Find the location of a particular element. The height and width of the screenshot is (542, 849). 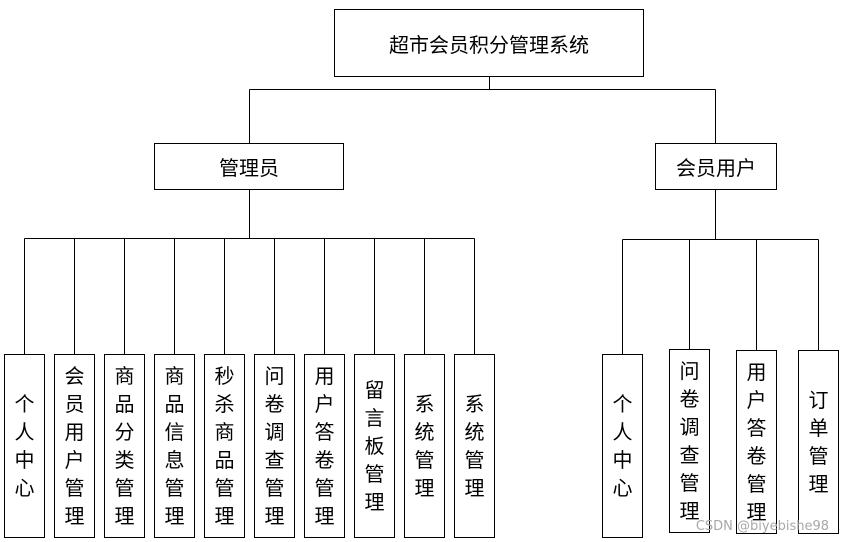

branch-admin-label: 管理员 is located at coordinates (249, 168).